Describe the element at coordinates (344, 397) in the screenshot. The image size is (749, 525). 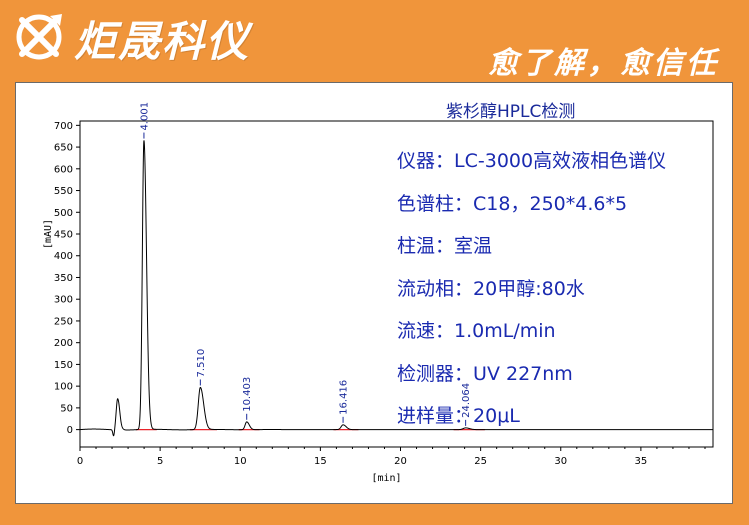
I see `peak-label: 16.416` at that location.